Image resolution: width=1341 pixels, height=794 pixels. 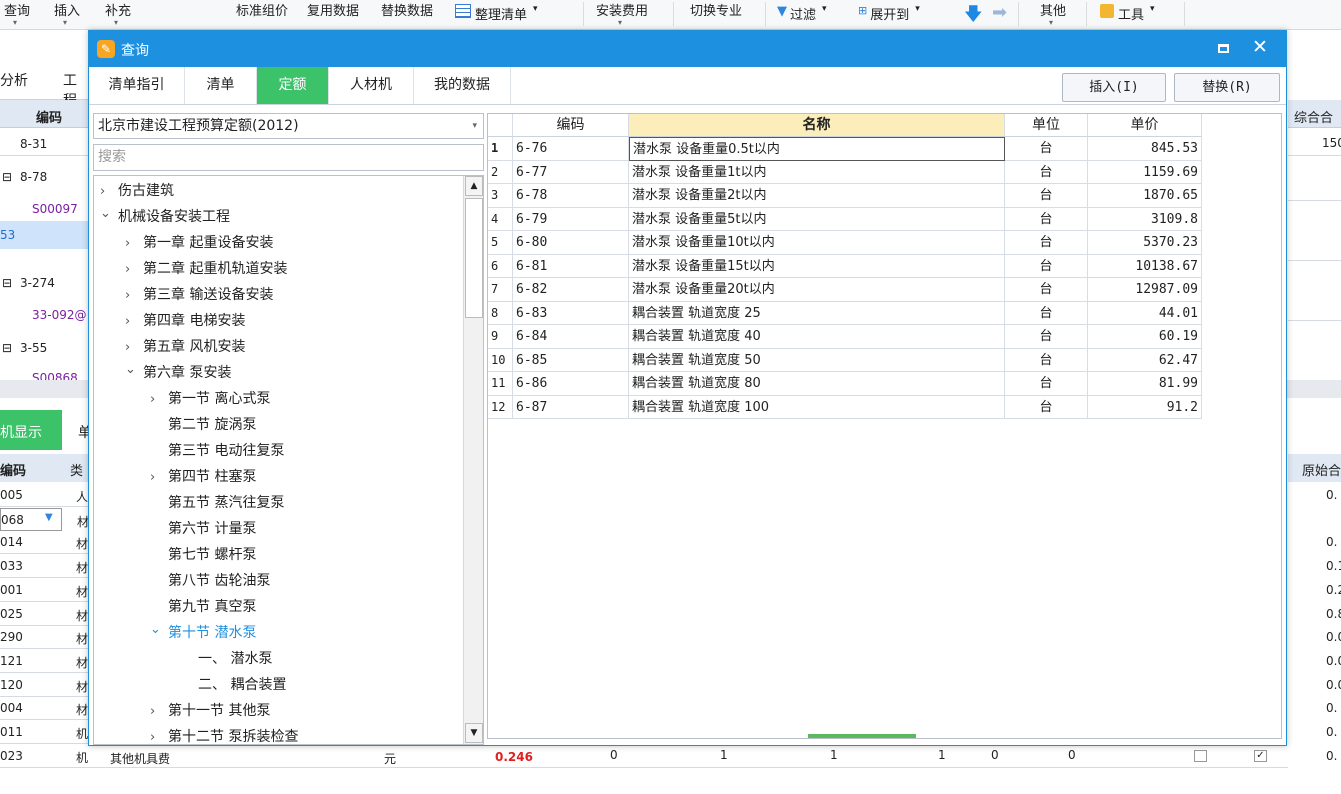 I want to click on bg-last-row: 其他机具费 元 0.246 0 1 1 1 0 0 ✓, so click(x=688, y=757).